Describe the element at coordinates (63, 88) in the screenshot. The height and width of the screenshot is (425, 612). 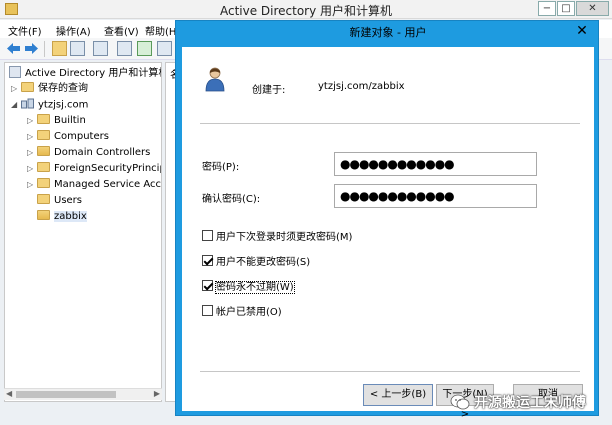
I see `tree-item-label: 保存的查询` at that location.